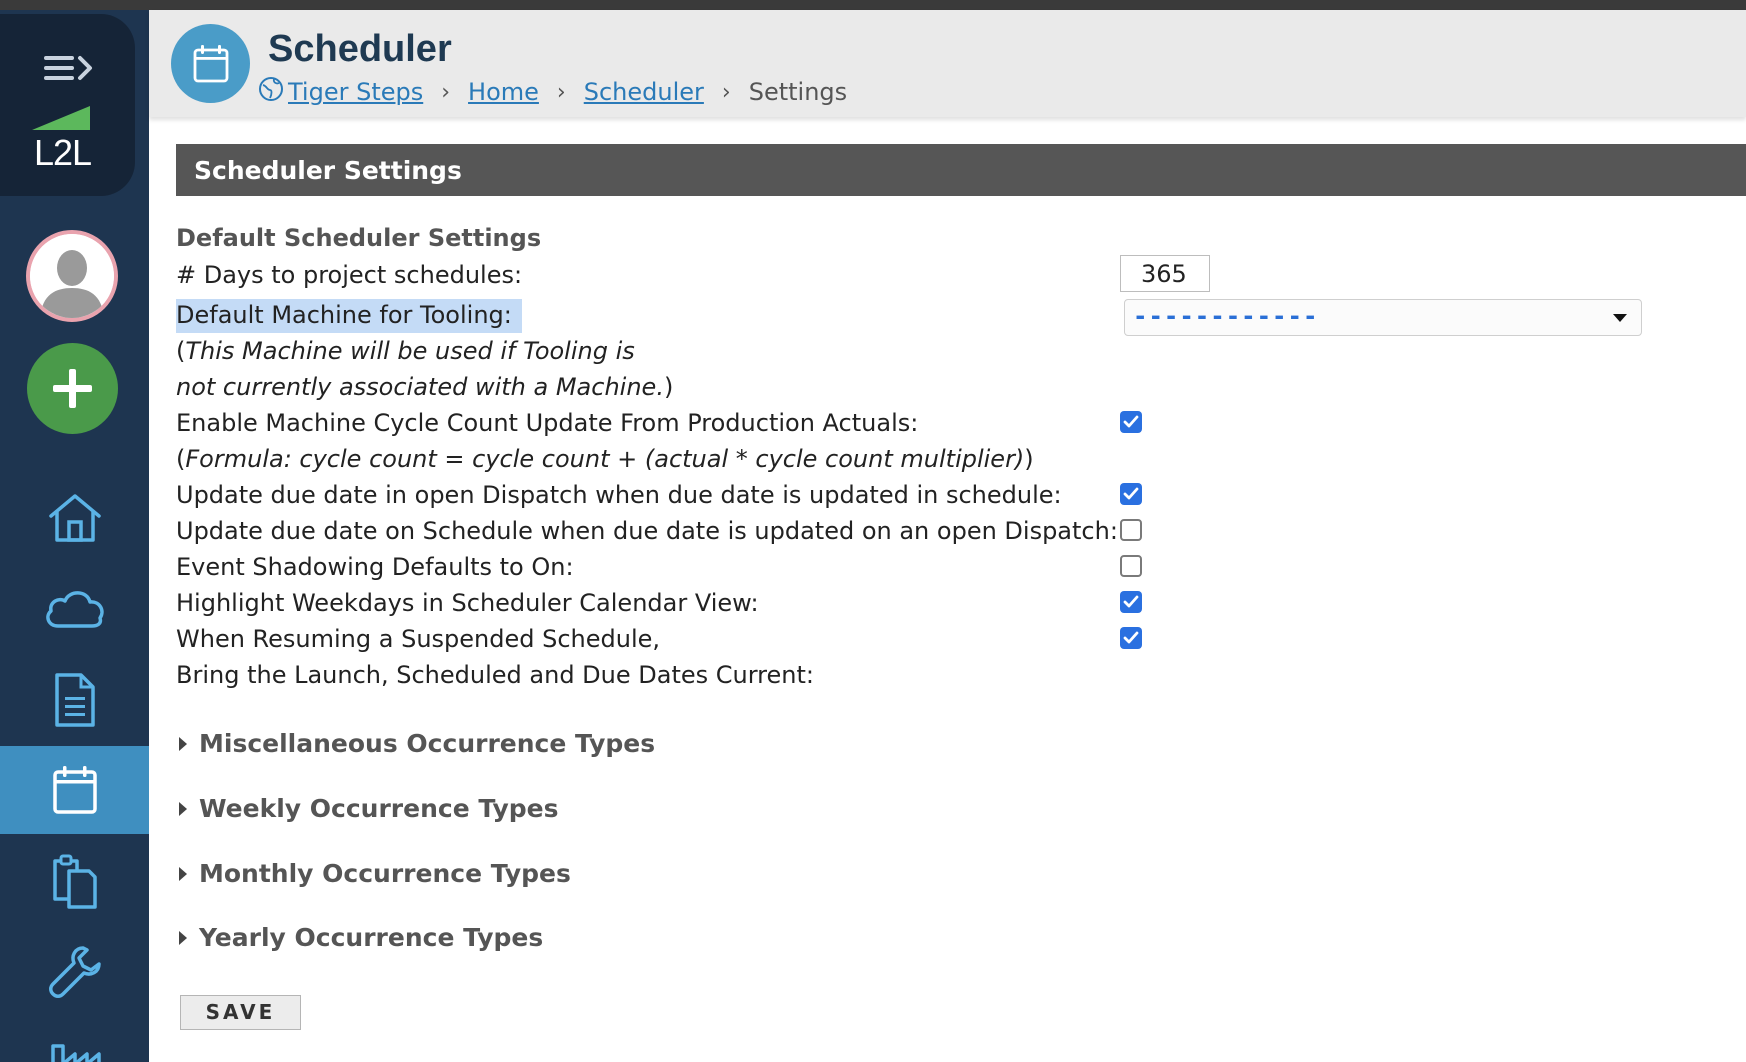  I want to click on logo-area: L2L, so click(67, 105).